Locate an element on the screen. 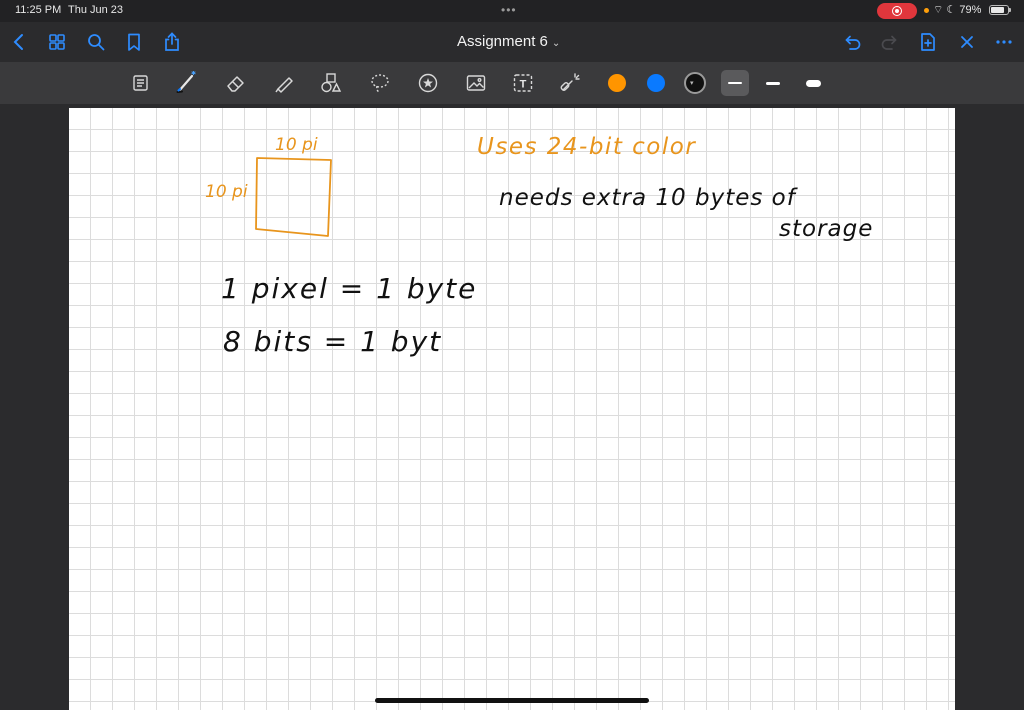 The width and height of the screenshot is (1024, 710). box-height-label: 10 pi is located at coordinates (226, 192).